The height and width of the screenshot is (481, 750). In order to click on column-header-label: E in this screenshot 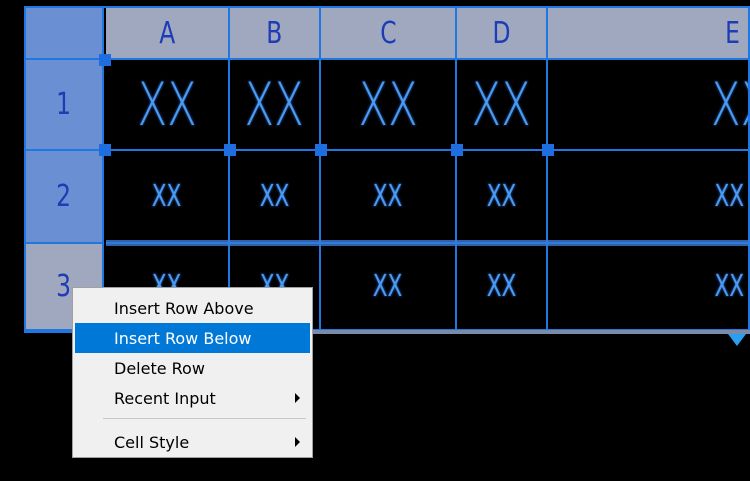, I will do `click(732, 33)`.